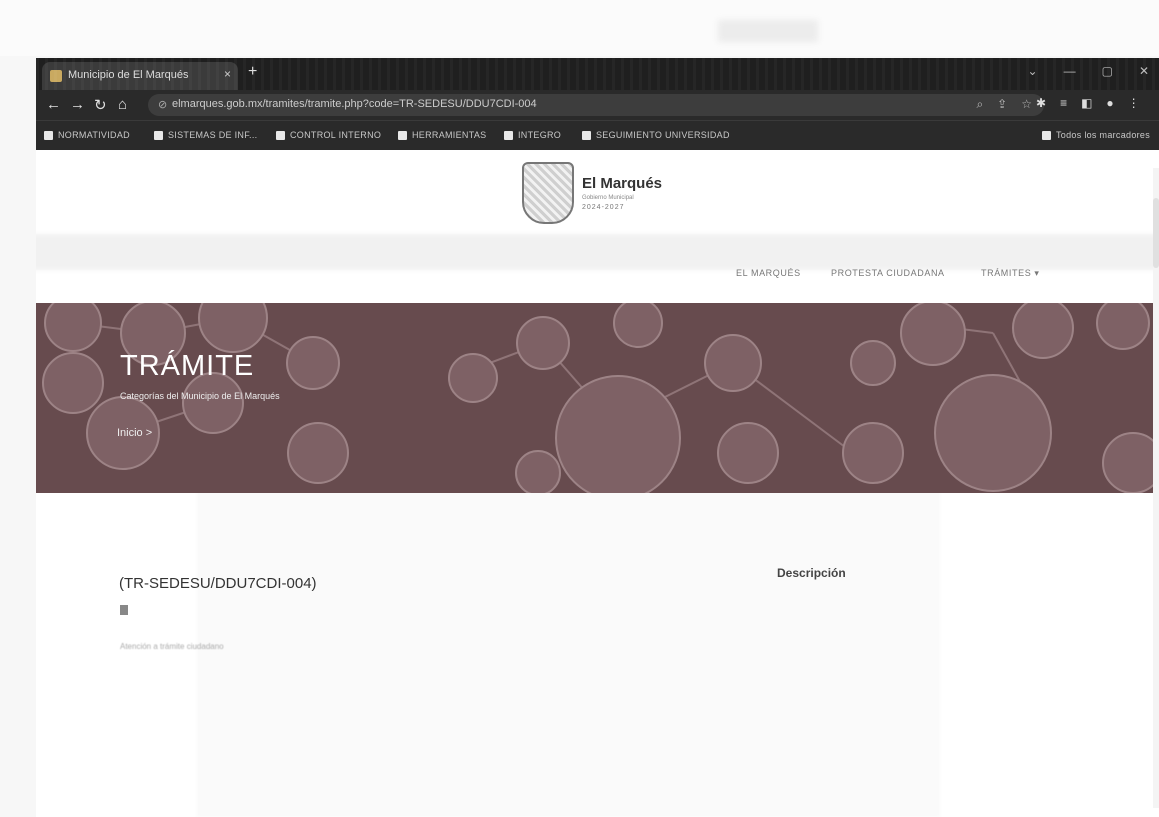 This screenshot has height=817, width=1159. I want to click on bookmark-label: SEGUIMIENTO UNIVERSIDAD, so click(663, 135).